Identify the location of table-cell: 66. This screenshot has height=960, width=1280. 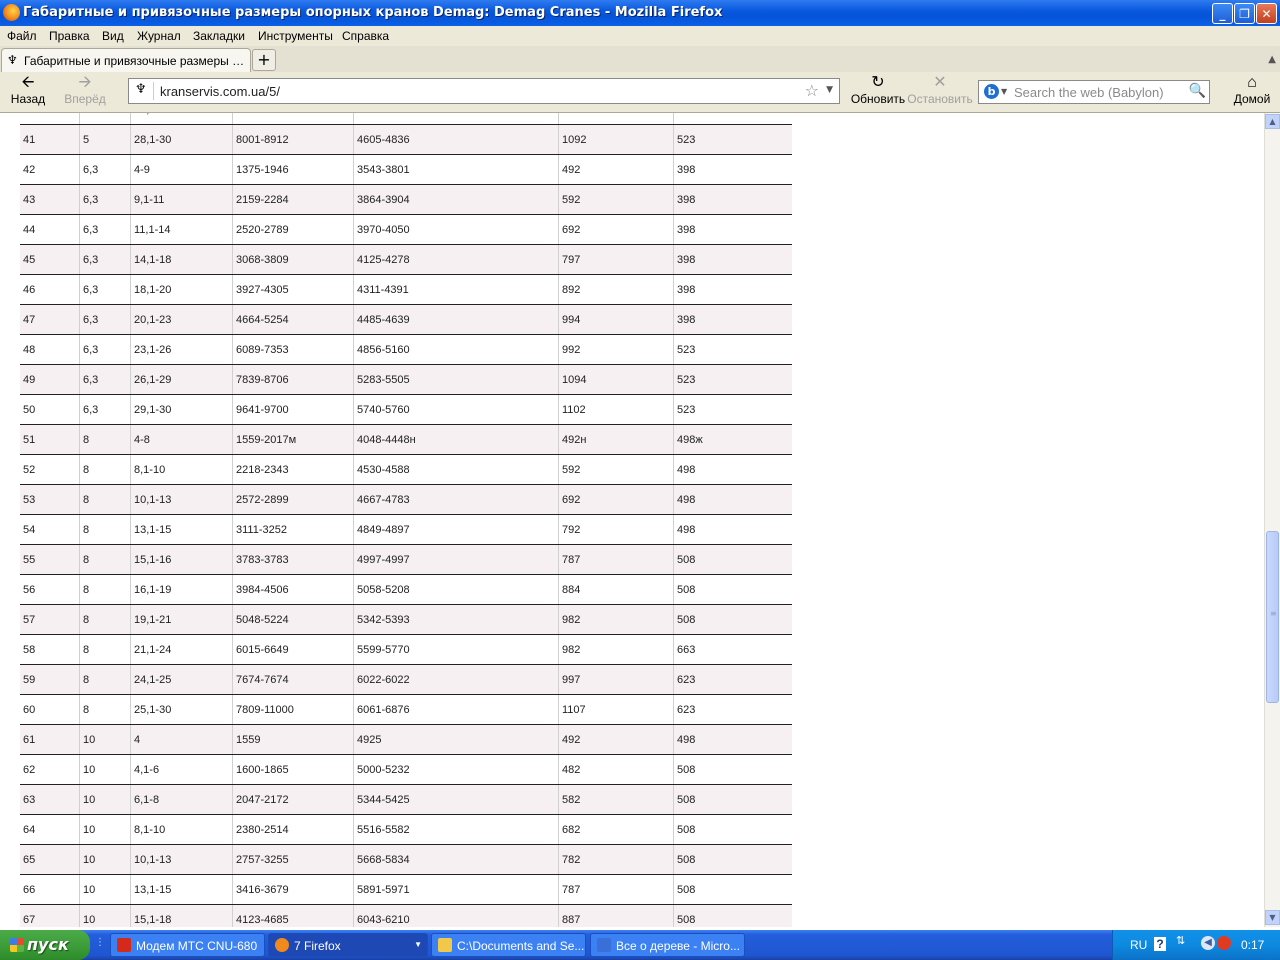
(50, 889).